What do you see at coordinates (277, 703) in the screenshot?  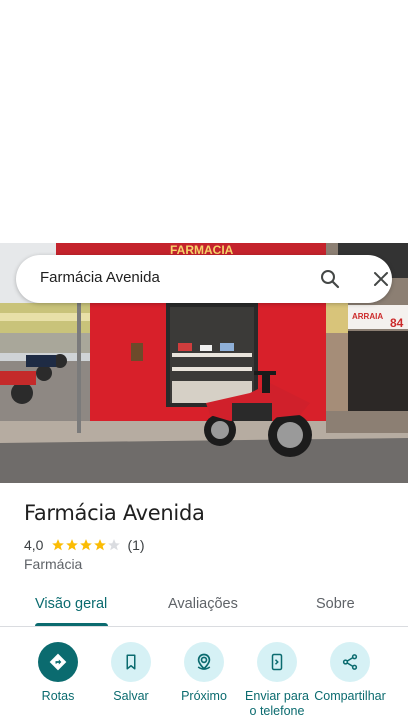 I see `send-to-phone-label: Enviar para o telefone` at bounding box center [277, 703].